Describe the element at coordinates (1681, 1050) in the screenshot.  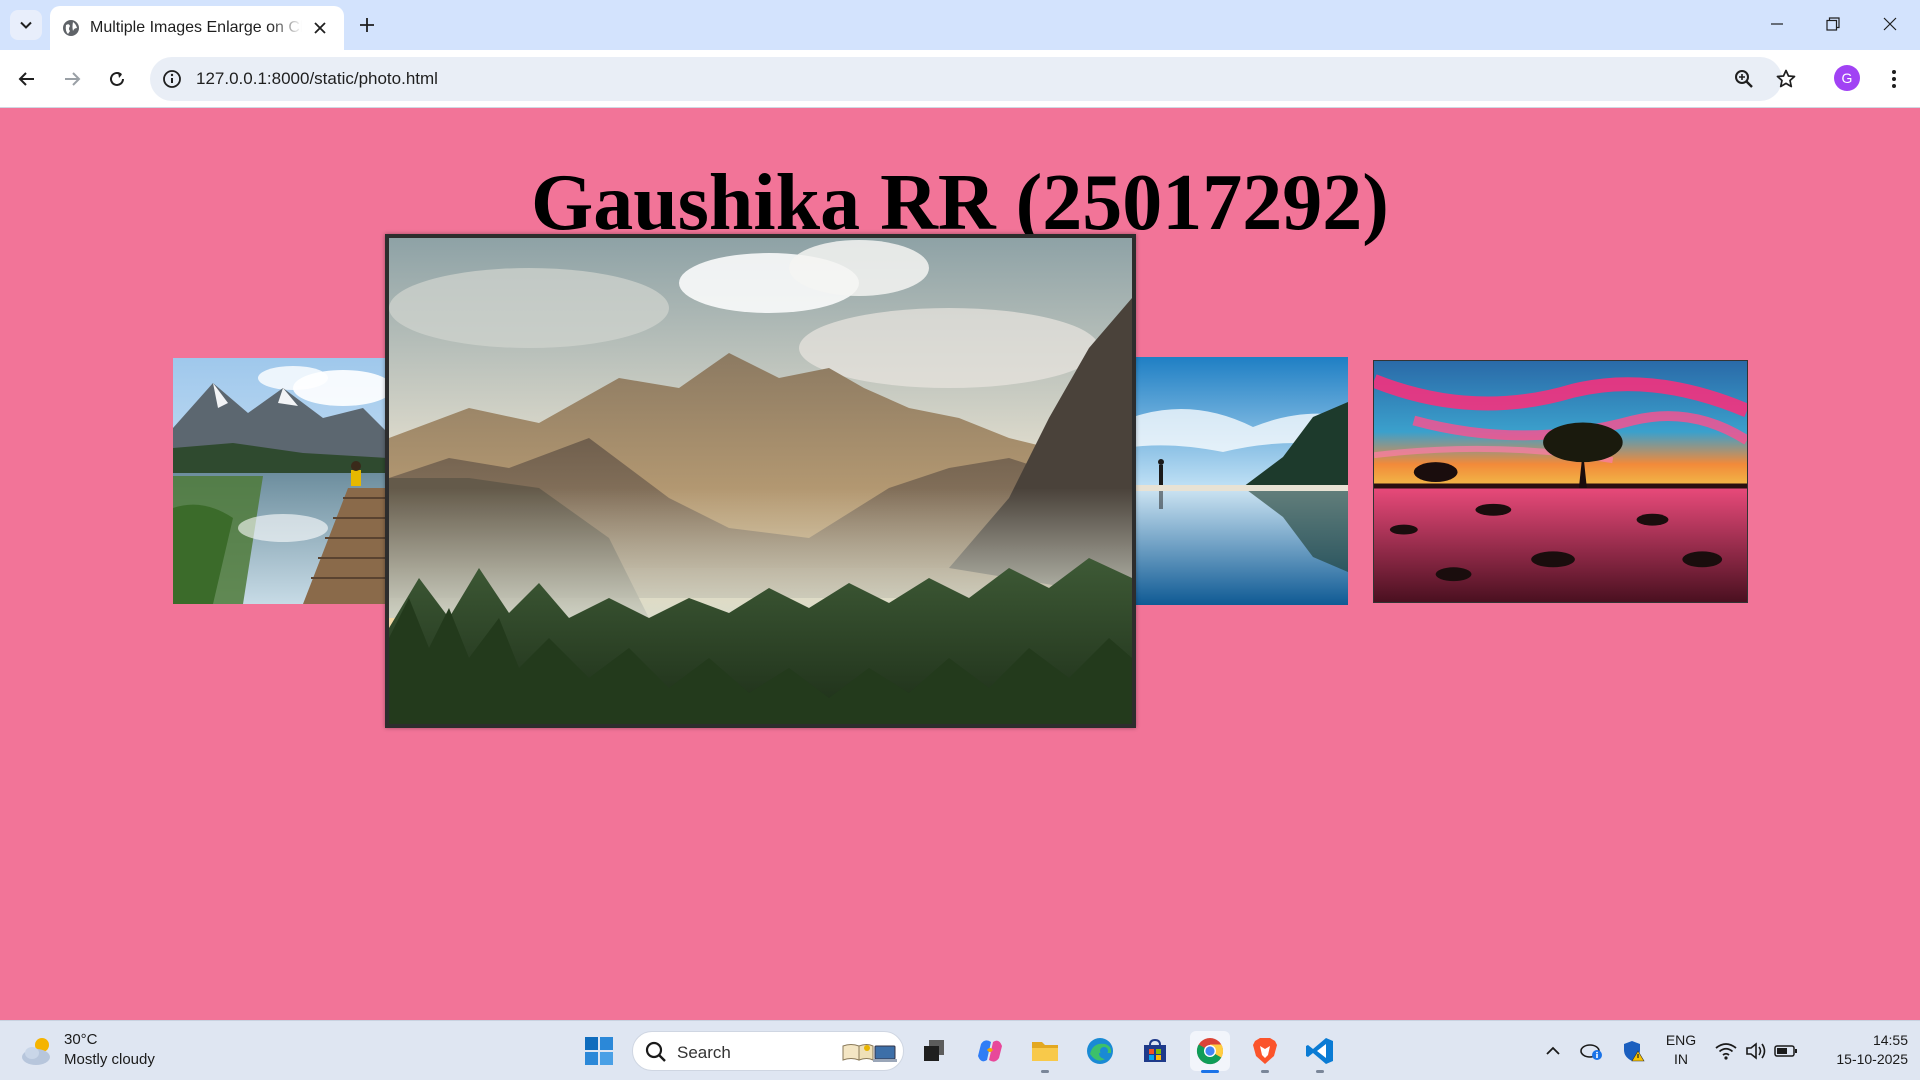
I see `language-indicator: ENG IN` at that location.